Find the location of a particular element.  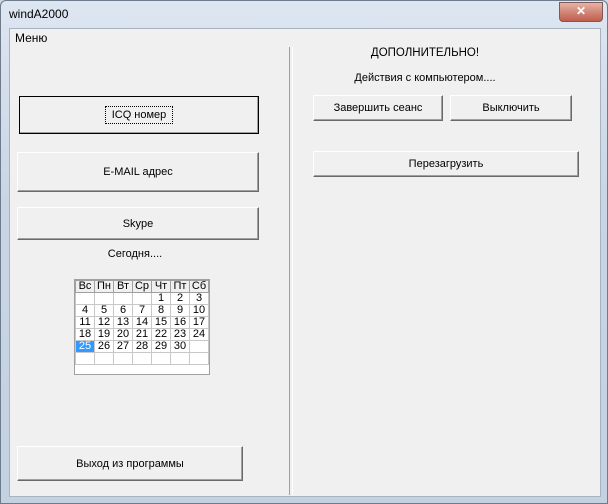

calendar-day: 28 is located at coordinates (142, 346).